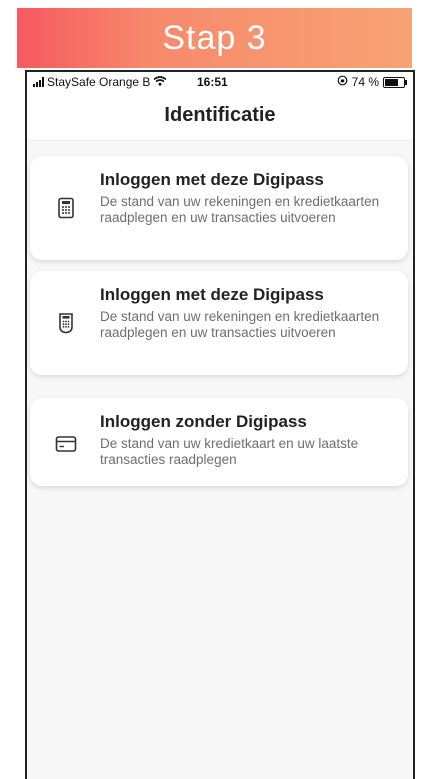 The width and height of the screenshot is (430, 779). What do you see at coordinates (395, 82) in the screenshot?
I see `battery-icon` at bounding box center [395, 82].